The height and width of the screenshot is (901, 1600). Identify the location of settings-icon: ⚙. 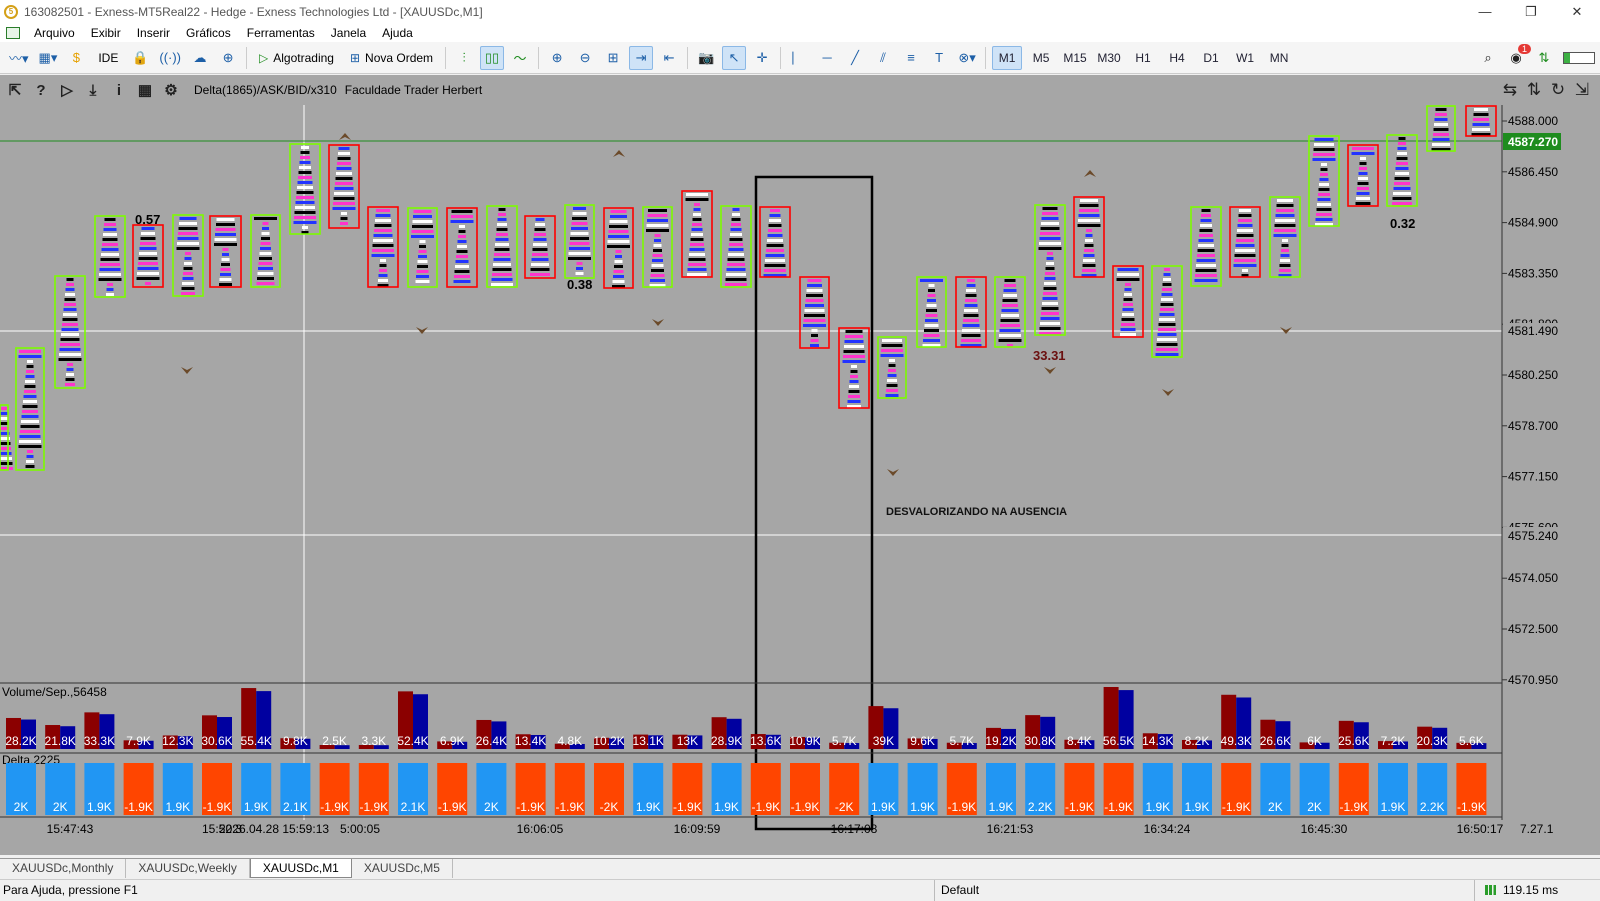
(171, 90).